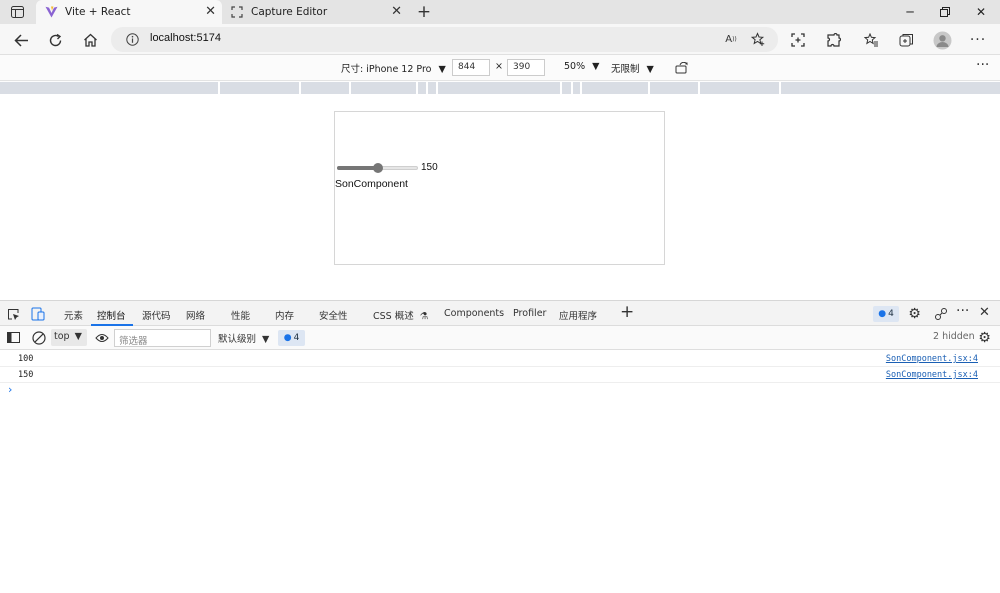 Image resolution: width=1000 pixels, height=593 pixels. What do you see at coordinates (578, 315) in the screenshot?
I see `tab-application: 应用程序` at bounding box center [578, 315].